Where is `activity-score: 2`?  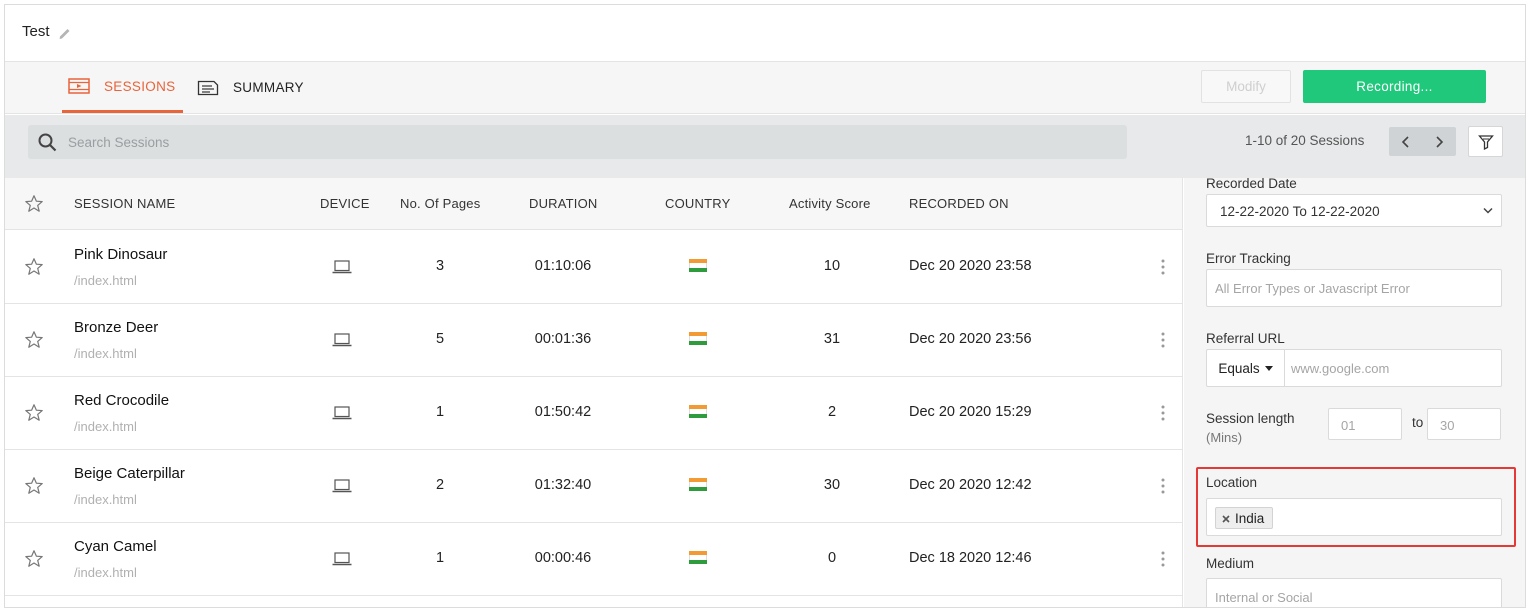
activity-score: 2 is located at coordinates (832, 412).